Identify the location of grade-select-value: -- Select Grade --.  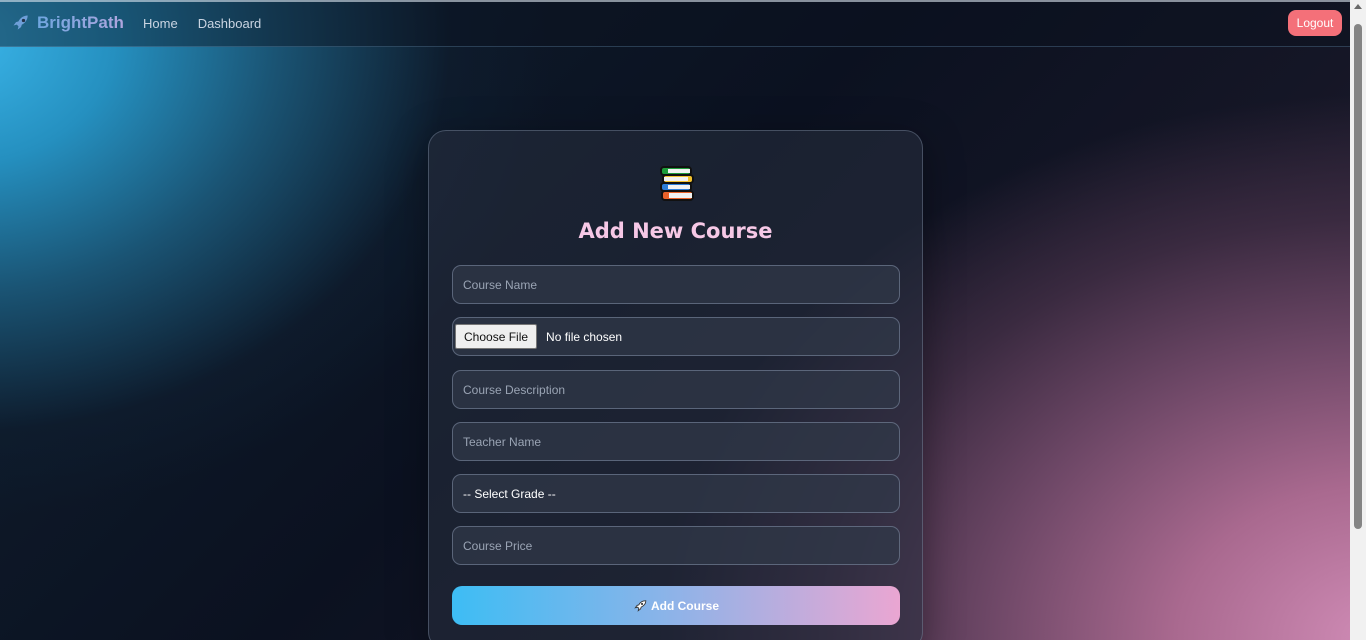
(509, 493).